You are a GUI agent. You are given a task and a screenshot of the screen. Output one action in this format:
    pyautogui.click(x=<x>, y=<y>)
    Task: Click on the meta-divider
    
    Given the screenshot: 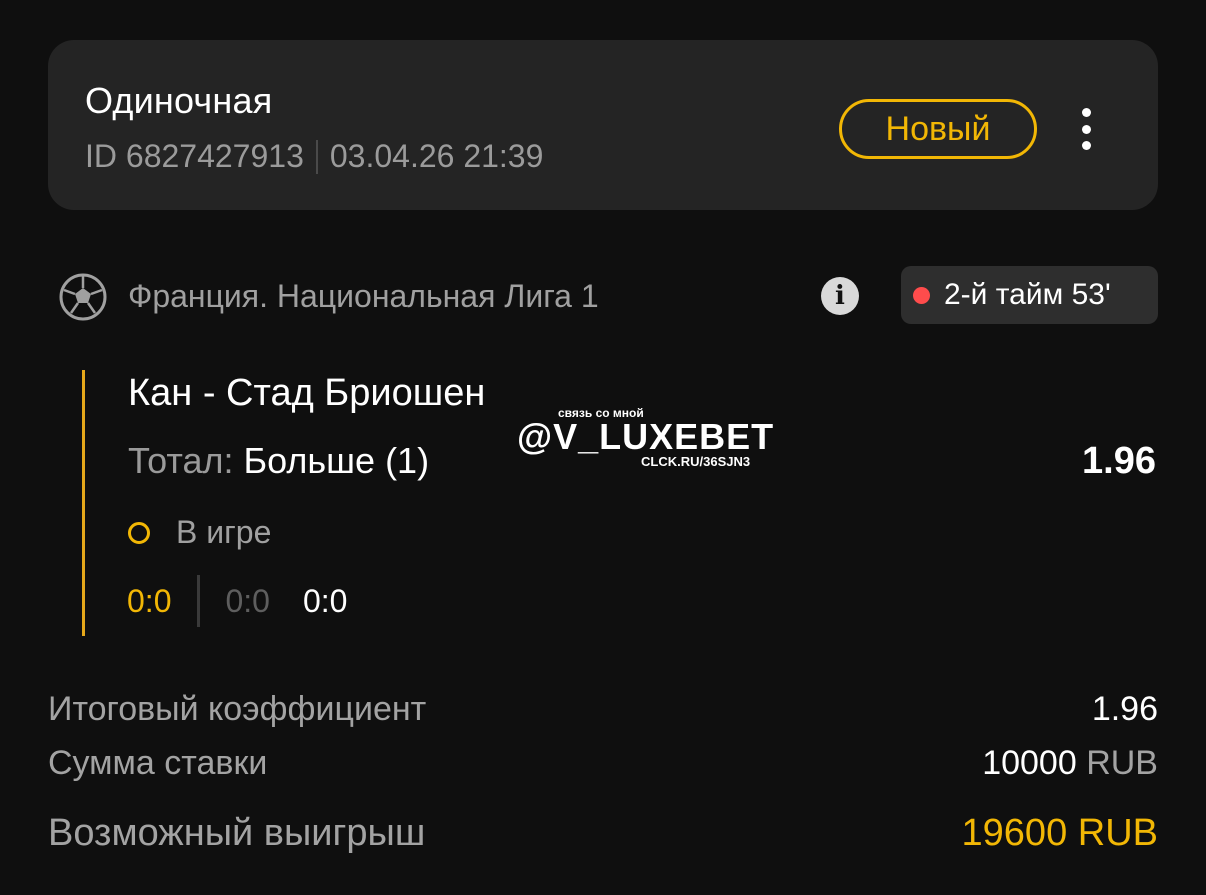 What is the action you would take?
    pyautogui.click(x=316, y=156)
    